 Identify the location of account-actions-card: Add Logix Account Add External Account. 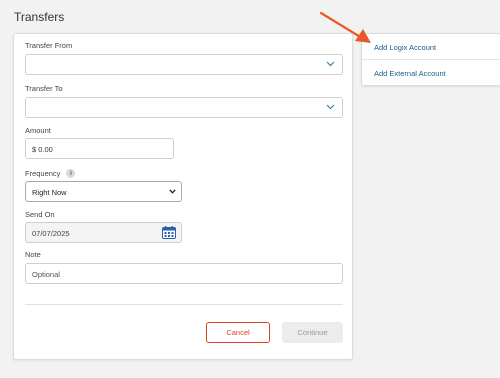
(430, 59).